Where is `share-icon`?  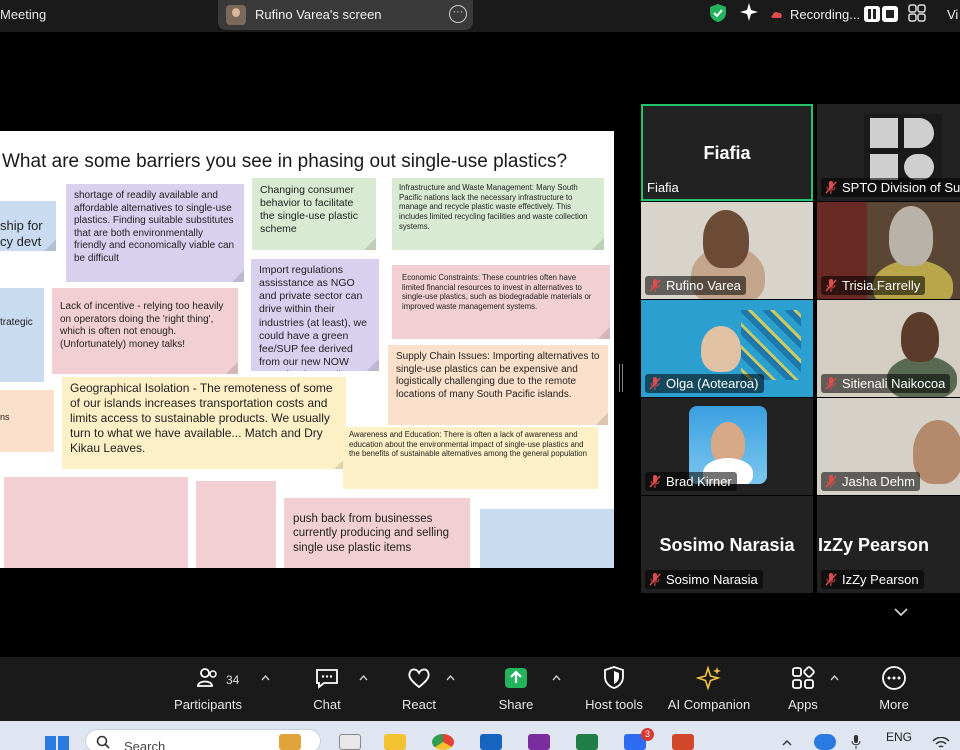
share-icon is located at coordinates (516, 678).